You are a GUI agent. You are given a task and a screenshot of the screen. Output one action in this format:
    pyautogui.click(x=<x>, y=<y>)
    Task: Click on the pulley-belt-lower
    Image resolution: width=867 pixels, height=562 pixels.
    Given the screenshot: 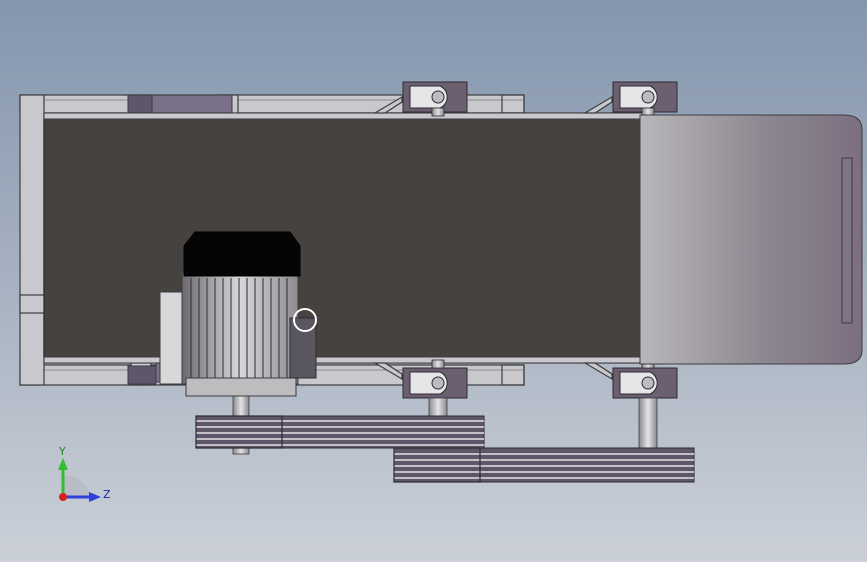 What is the action you would take?
    pyautogui.click(x=544, y=465)
    